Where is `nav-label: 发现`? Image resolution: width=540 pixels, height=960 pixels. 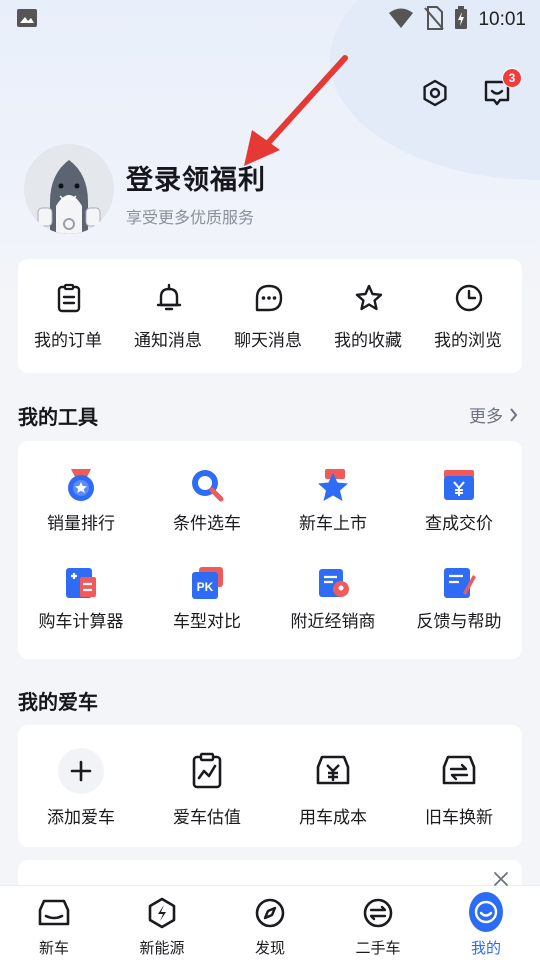
nav-label: 发现 is located at coordinates (269, 948).